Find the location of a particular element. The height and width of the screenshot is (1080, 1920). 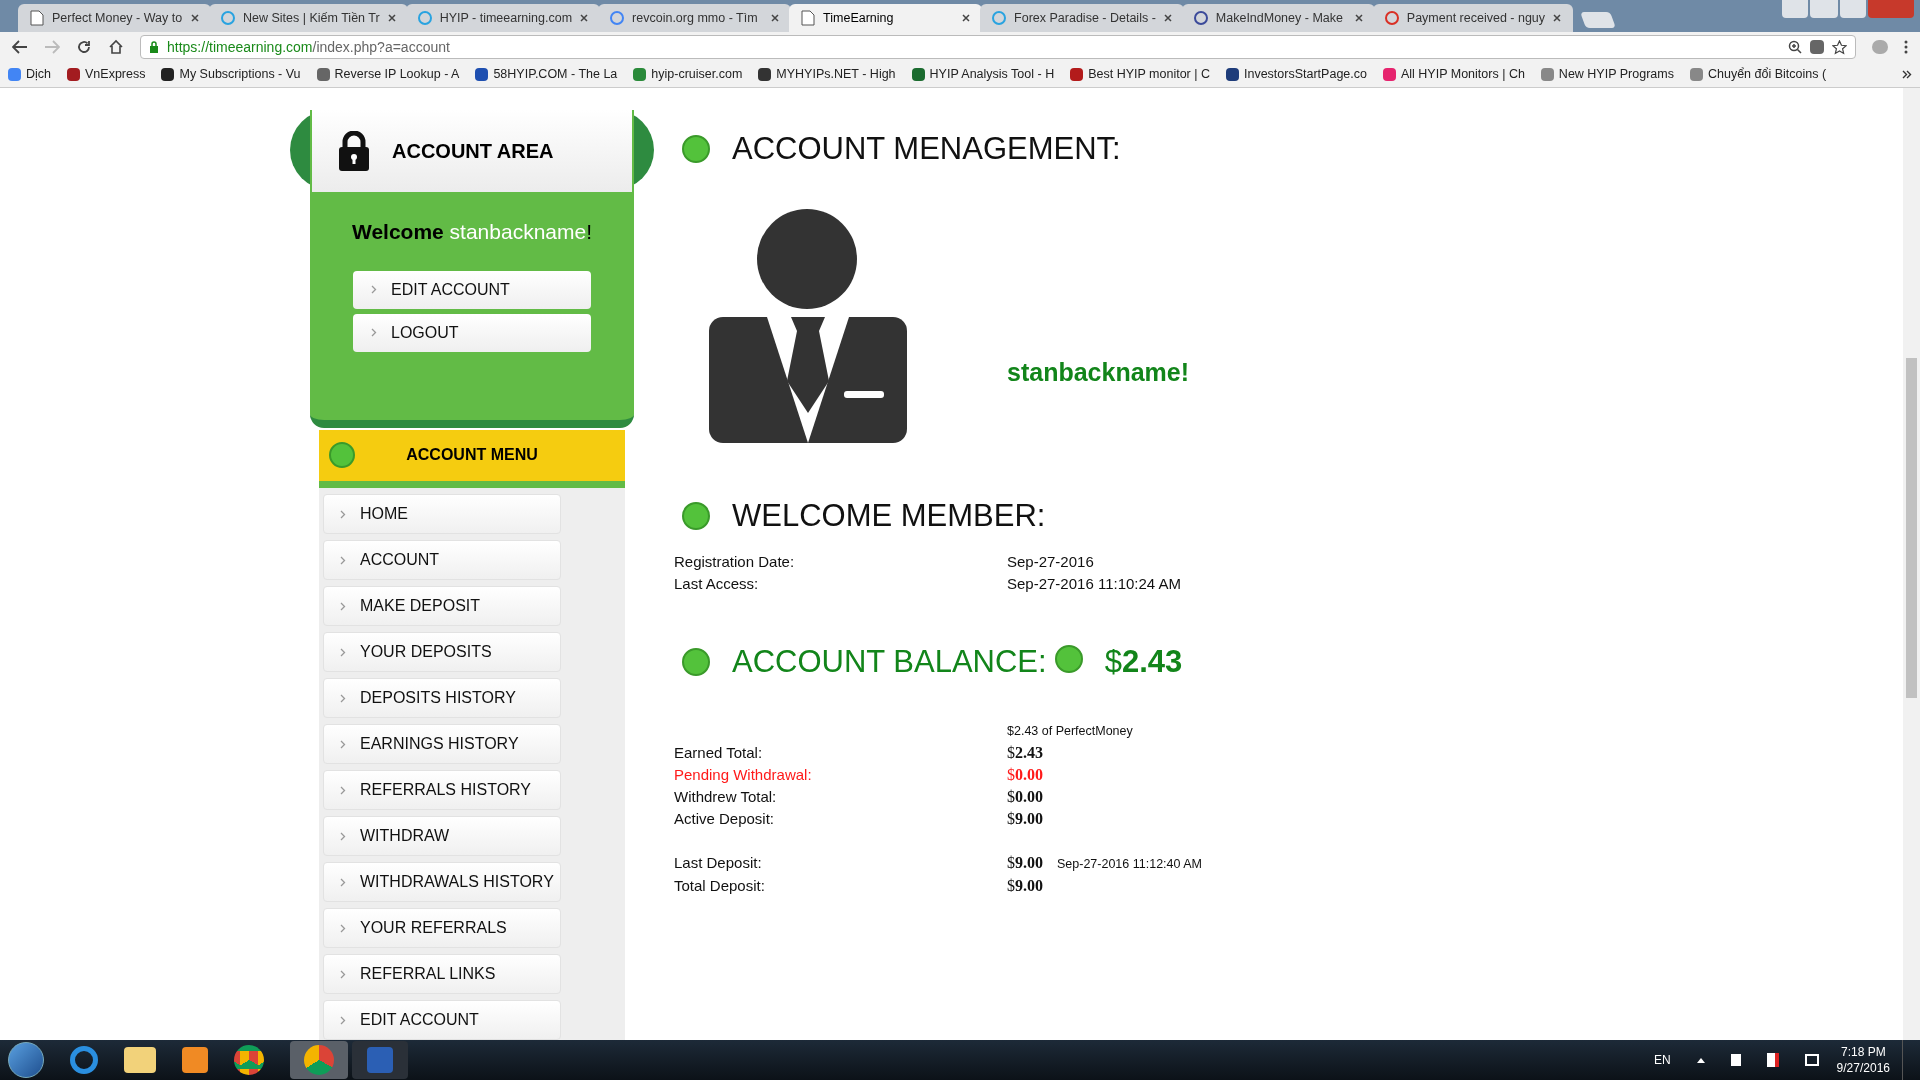

balance-source: $2.43 of PerfectMoney is located at coordinates (1070, 731).